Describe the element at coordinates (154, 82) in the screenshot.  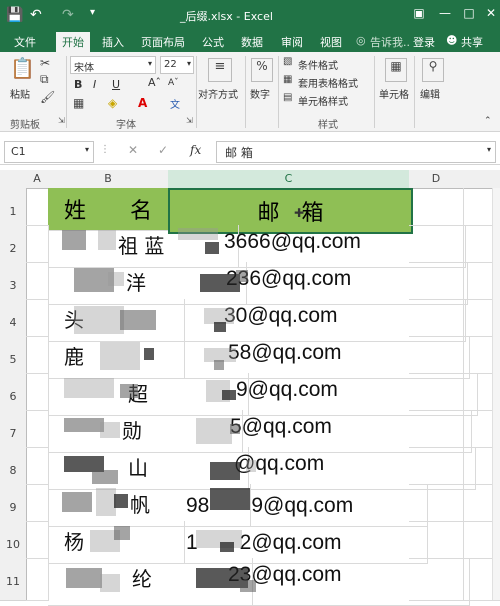
I see `increase-font-icon: Aˆ` at that location.